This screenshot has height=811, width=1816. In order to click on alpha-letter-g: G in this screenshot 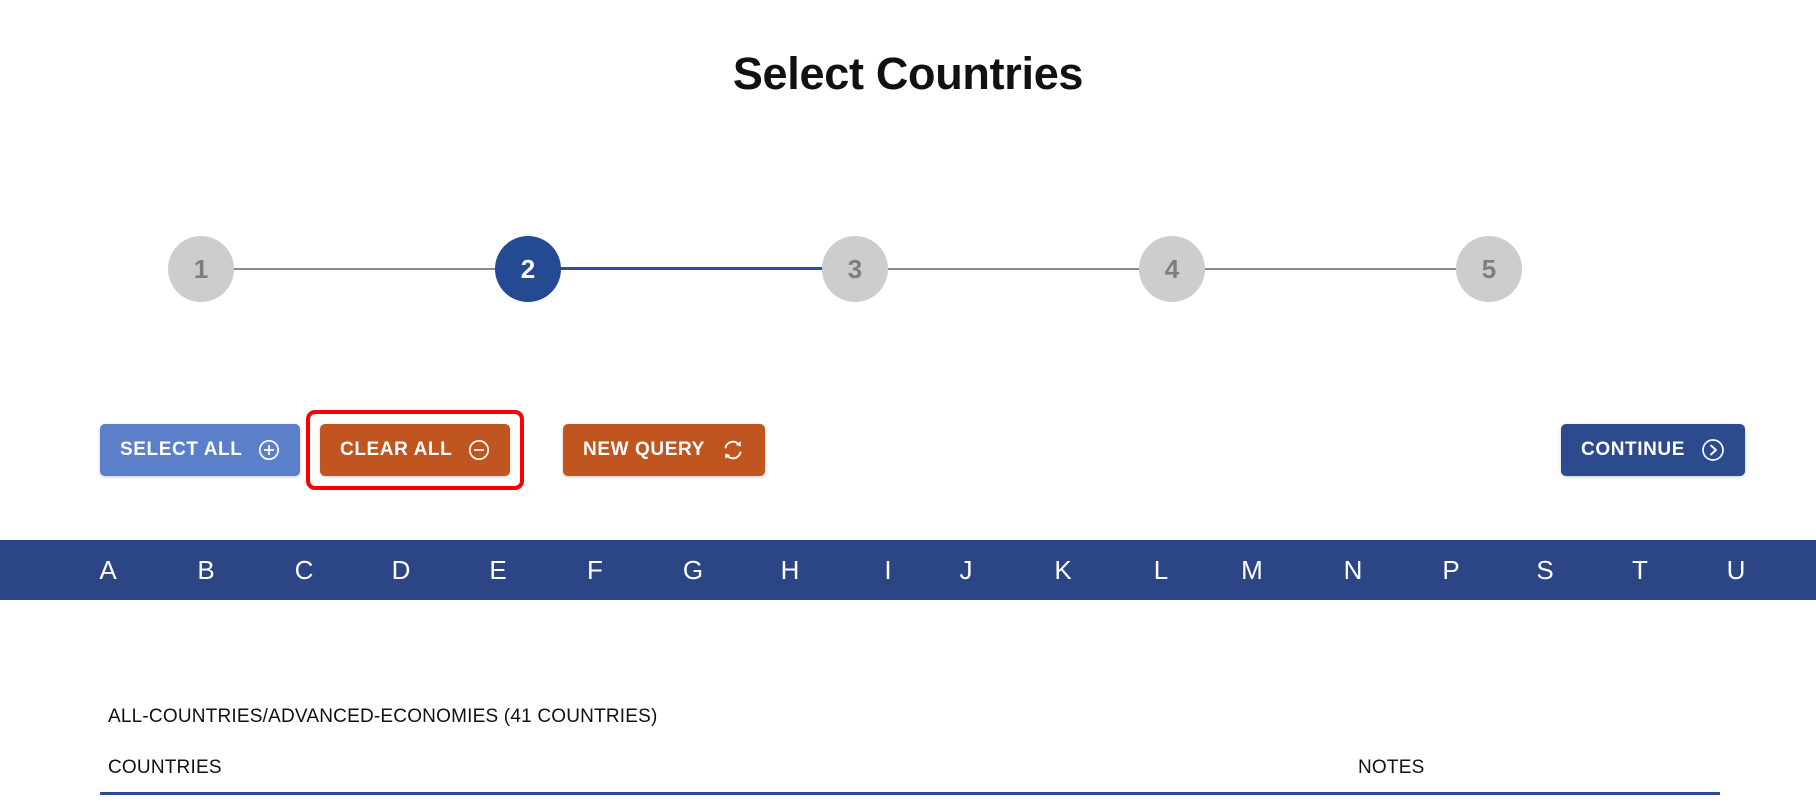, I will do `click(693, 570)`.